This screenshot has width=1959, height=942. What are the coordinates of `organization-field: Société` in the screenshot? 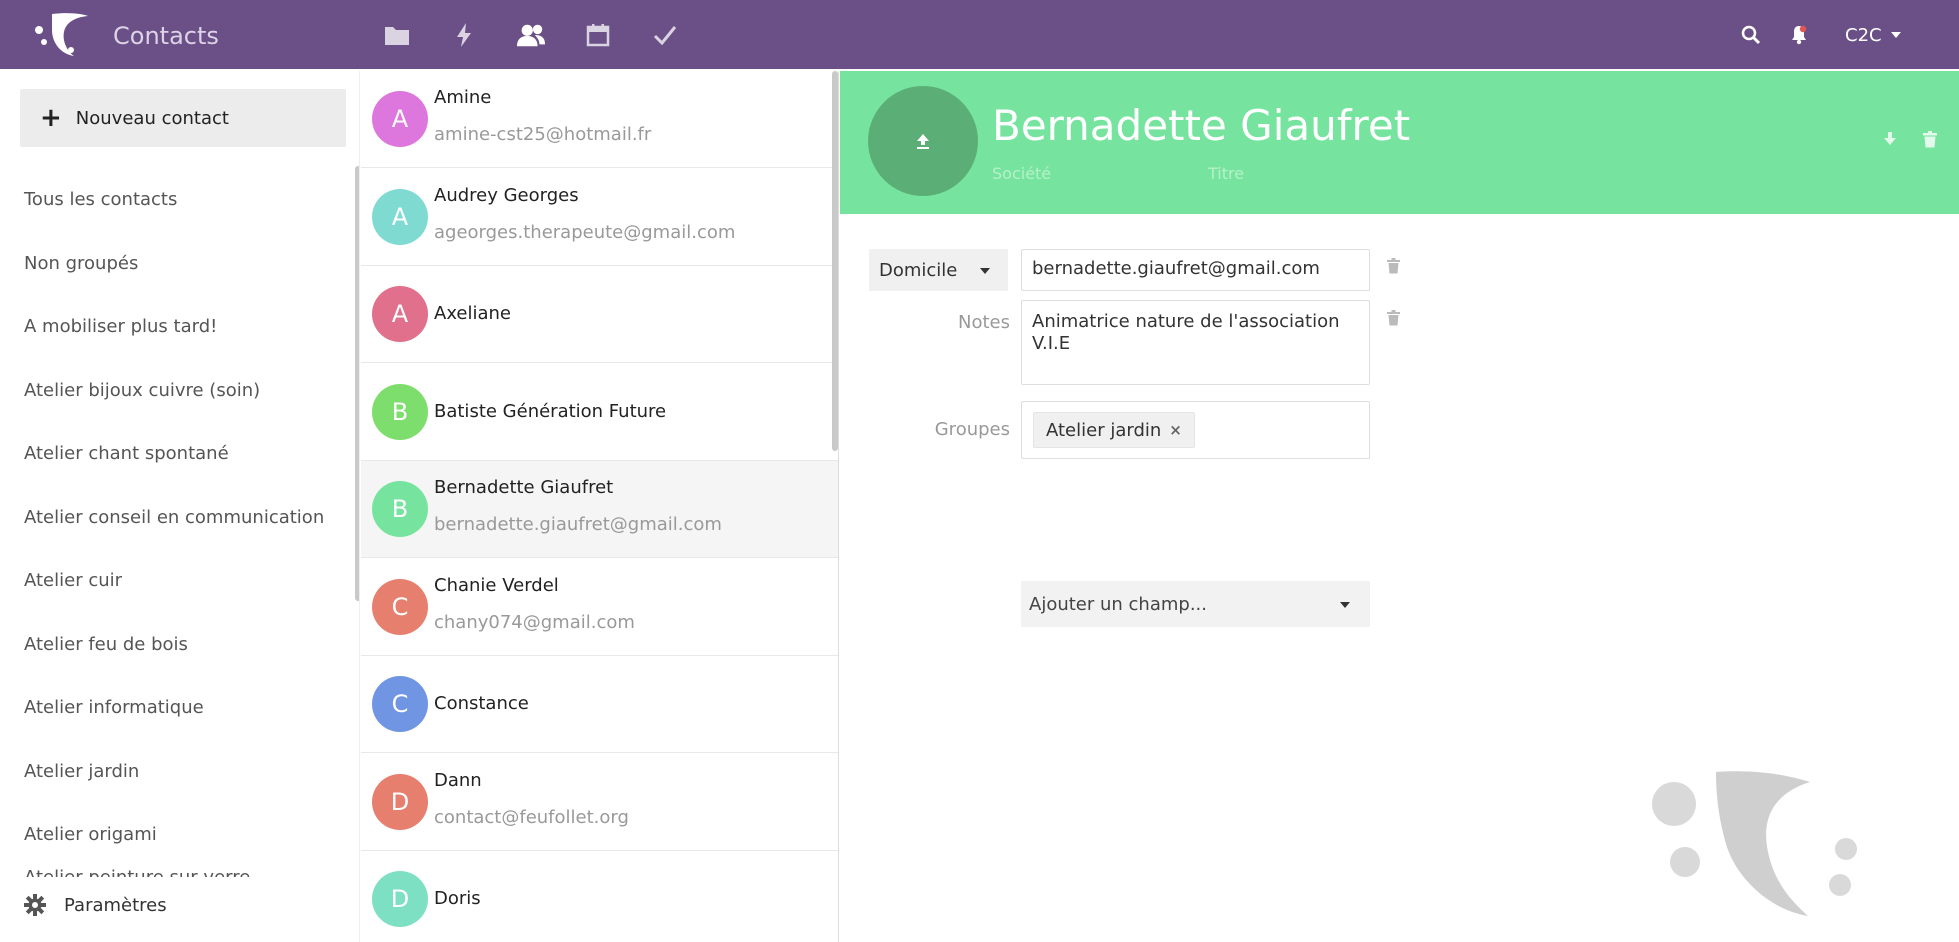 It's located at (1021, 173).